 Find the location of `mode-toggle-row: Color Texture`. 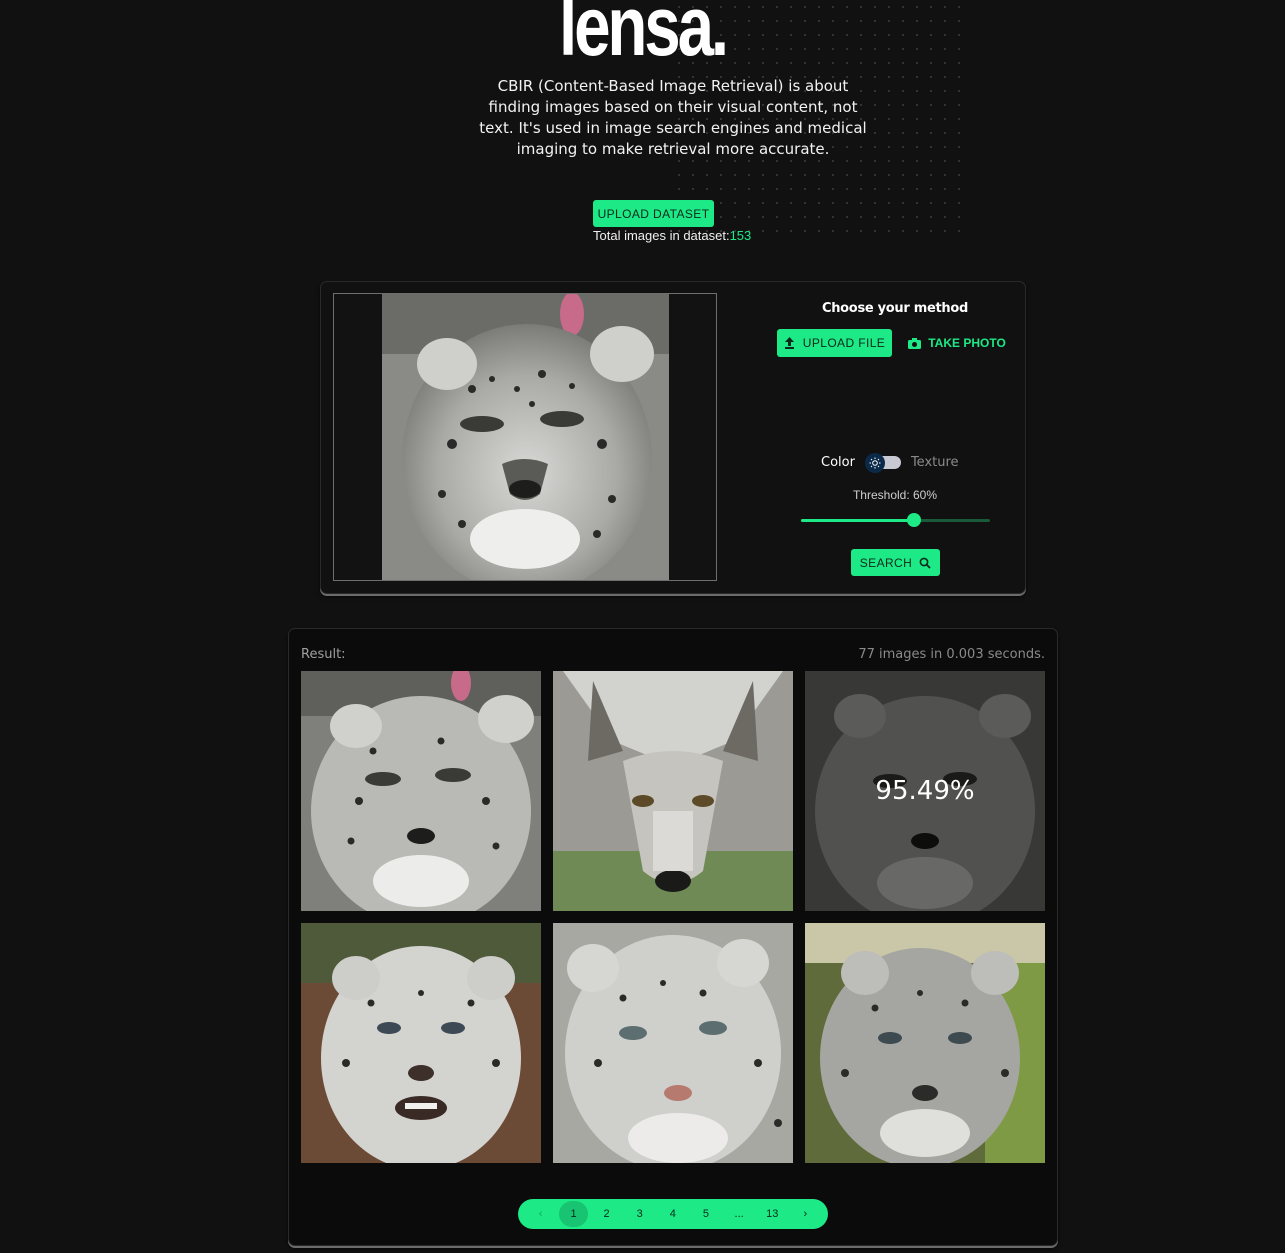

mode-toggle-row: Color Texture is located at coordinates (896, 462).